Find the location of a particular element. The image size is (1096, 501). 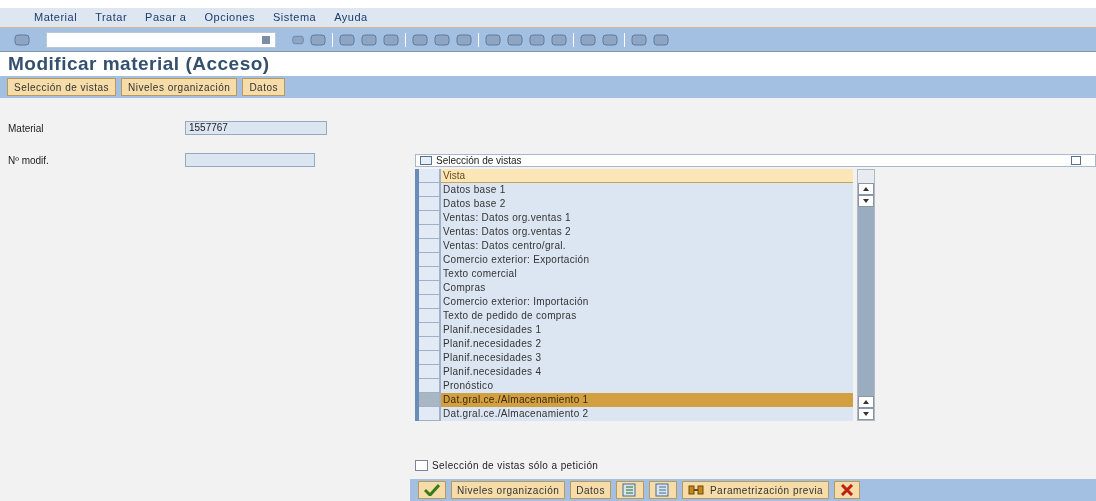

close-icon is located at coordinates (847, 490).